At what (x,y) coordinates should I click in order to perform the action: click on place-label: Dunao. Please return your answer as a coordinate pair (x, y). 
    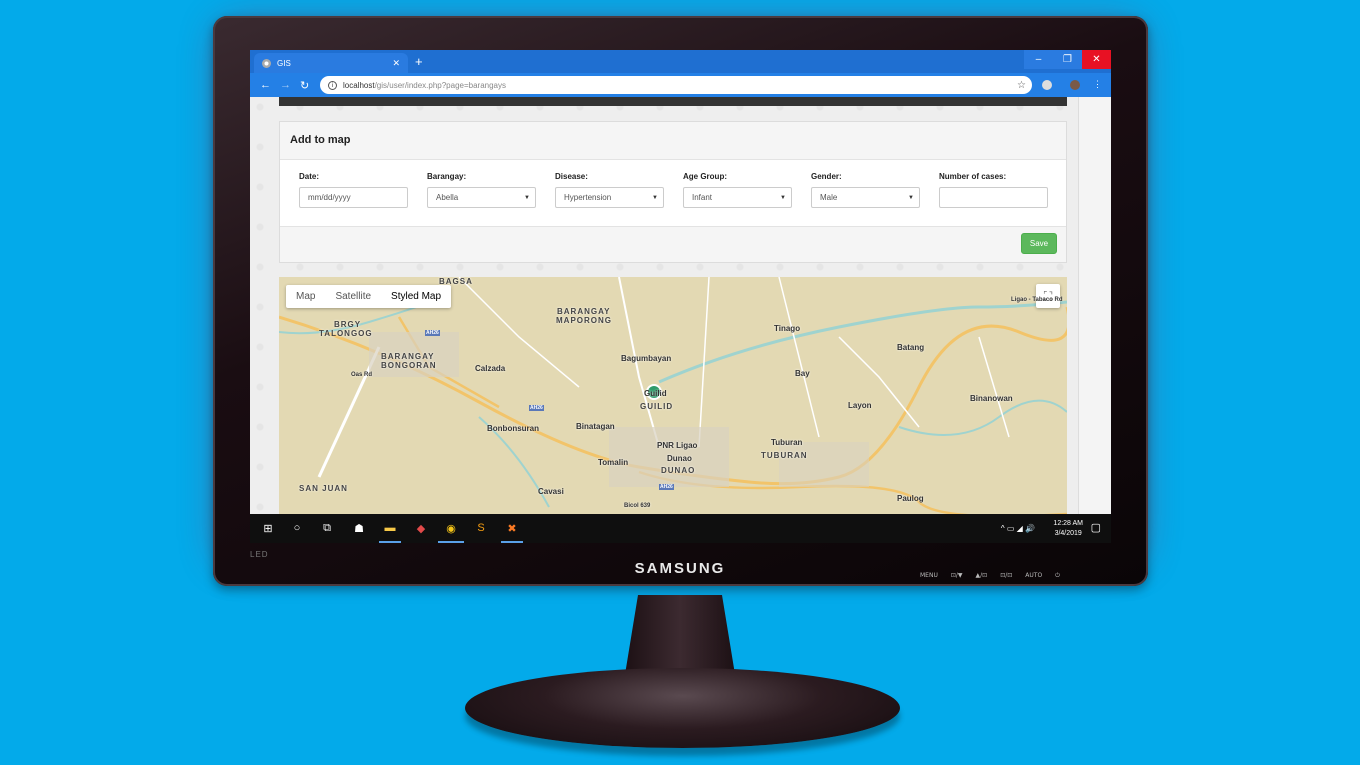
    Looking at the image, I should click on (679, 458).